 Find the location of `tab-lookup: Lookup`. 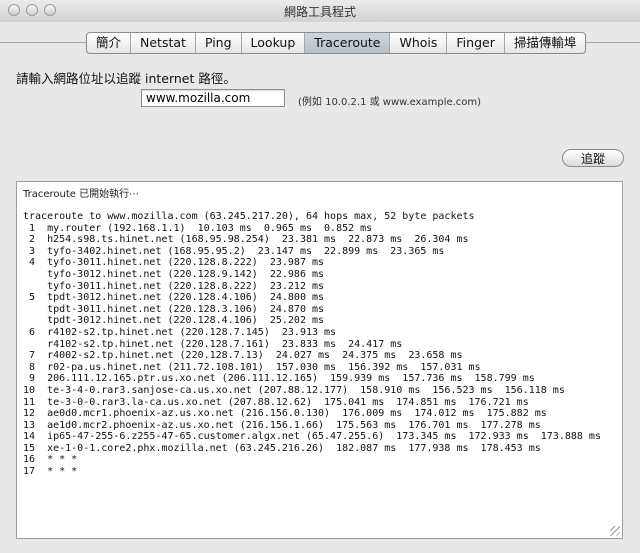

tab-lookup: Lookup is located at coordinates (274, 43).